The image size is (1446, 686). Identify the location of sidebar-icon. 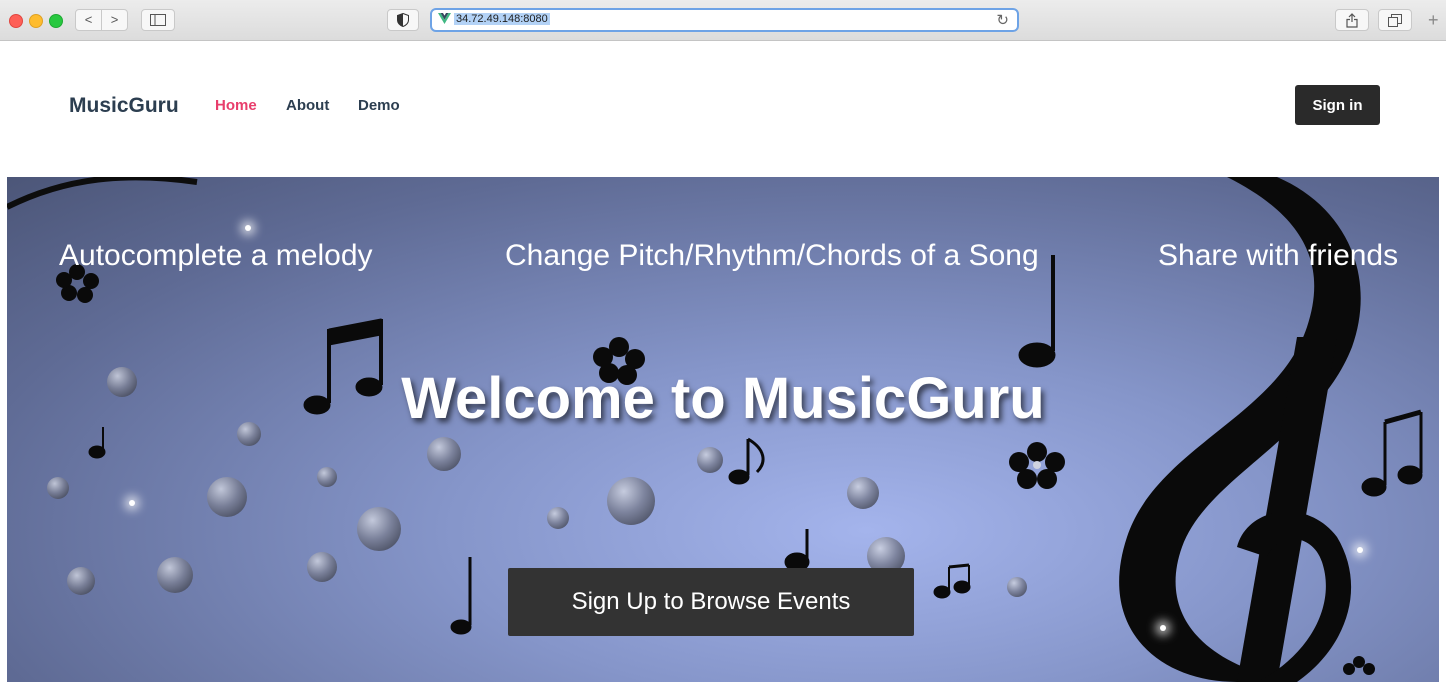
(158, 20).